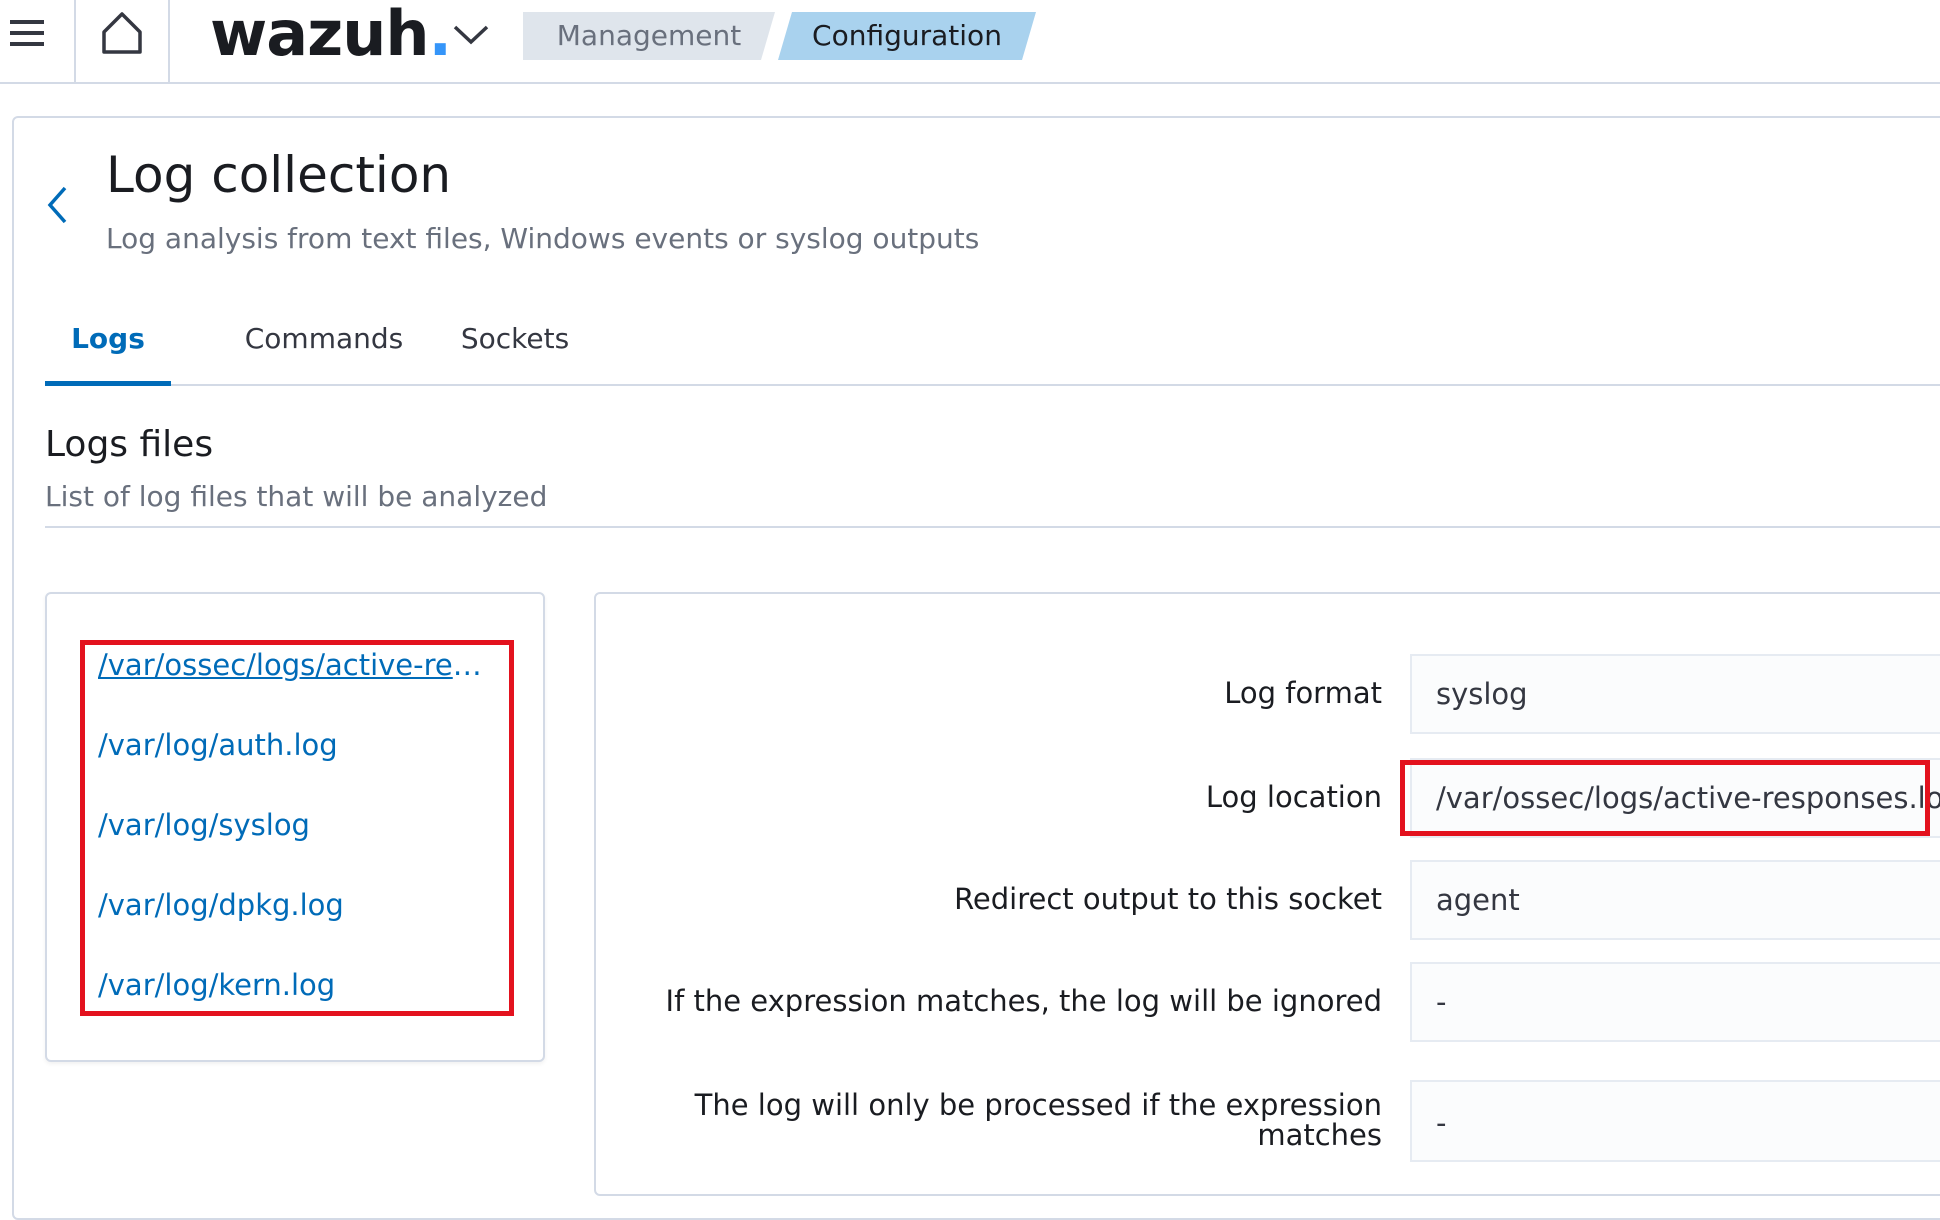 The image size is (1940, 1220). I want to click on log-location-label: Log location, so click(1293, 797).